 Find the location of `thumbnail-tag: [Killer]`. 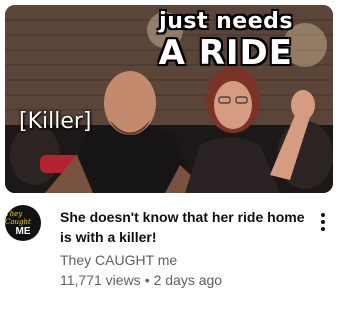

thumbnail-tag: [Killer] is located at coordinates (55, 121).